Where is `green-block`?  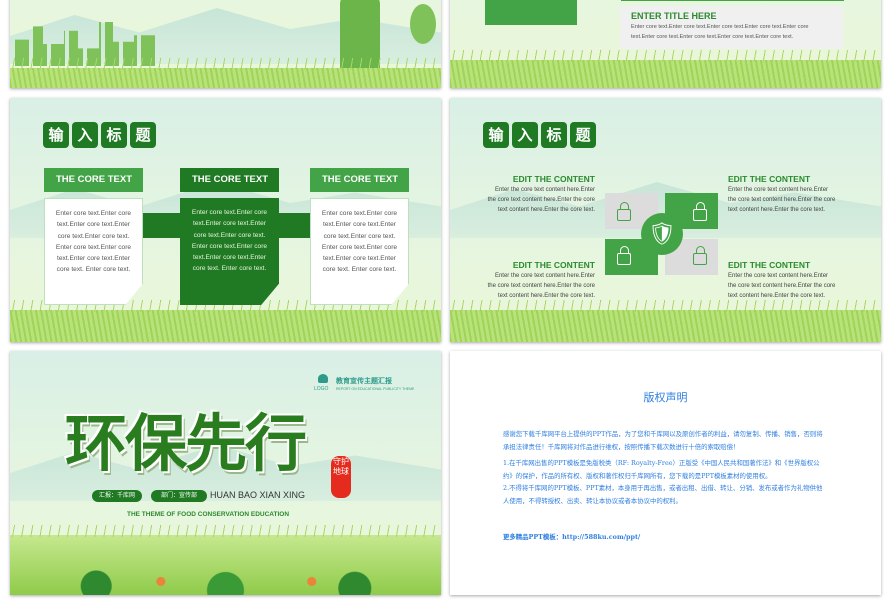 green-block is located at coordinates (531, 12).